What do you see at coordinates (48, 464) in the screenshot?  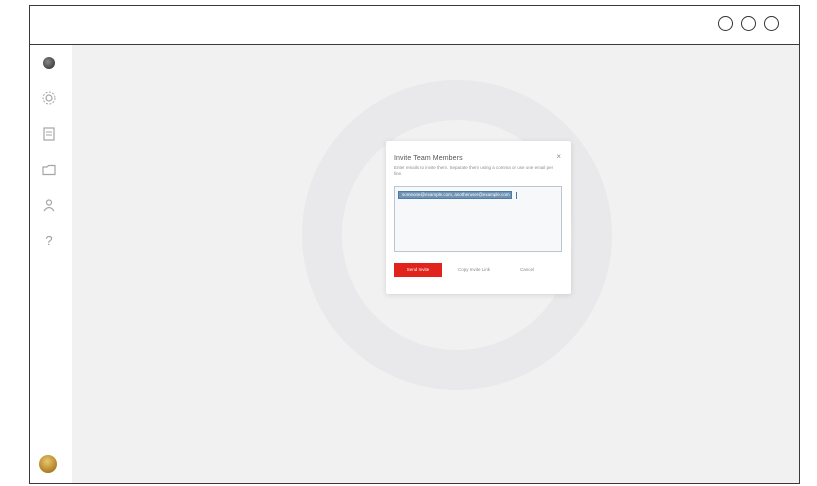 I see `avatar` at bounding box center [48, 464].